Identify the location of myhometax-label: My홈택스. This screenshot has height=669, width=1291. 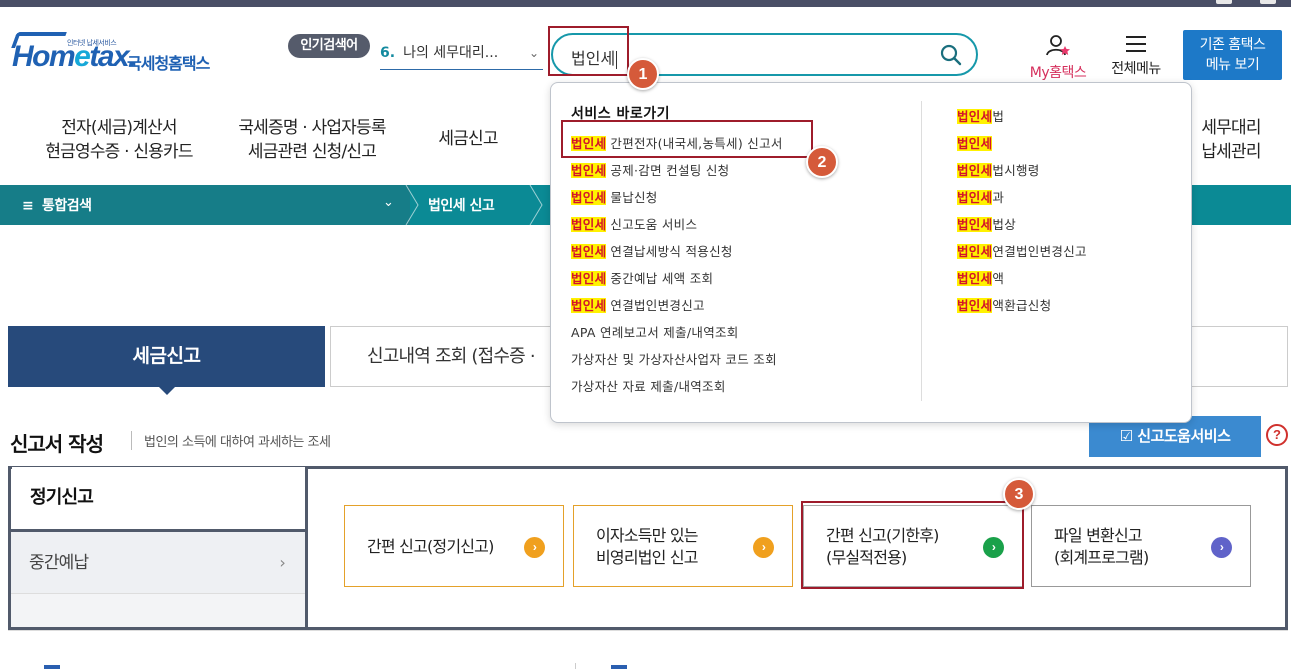
(1058, 73).